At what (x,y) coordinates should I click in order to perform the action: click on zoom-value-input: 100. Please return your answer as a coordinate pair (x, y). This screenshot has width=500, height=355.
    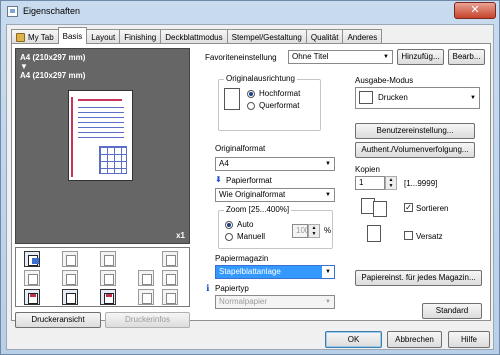
    Looking at the image, I should click on (300, 231).